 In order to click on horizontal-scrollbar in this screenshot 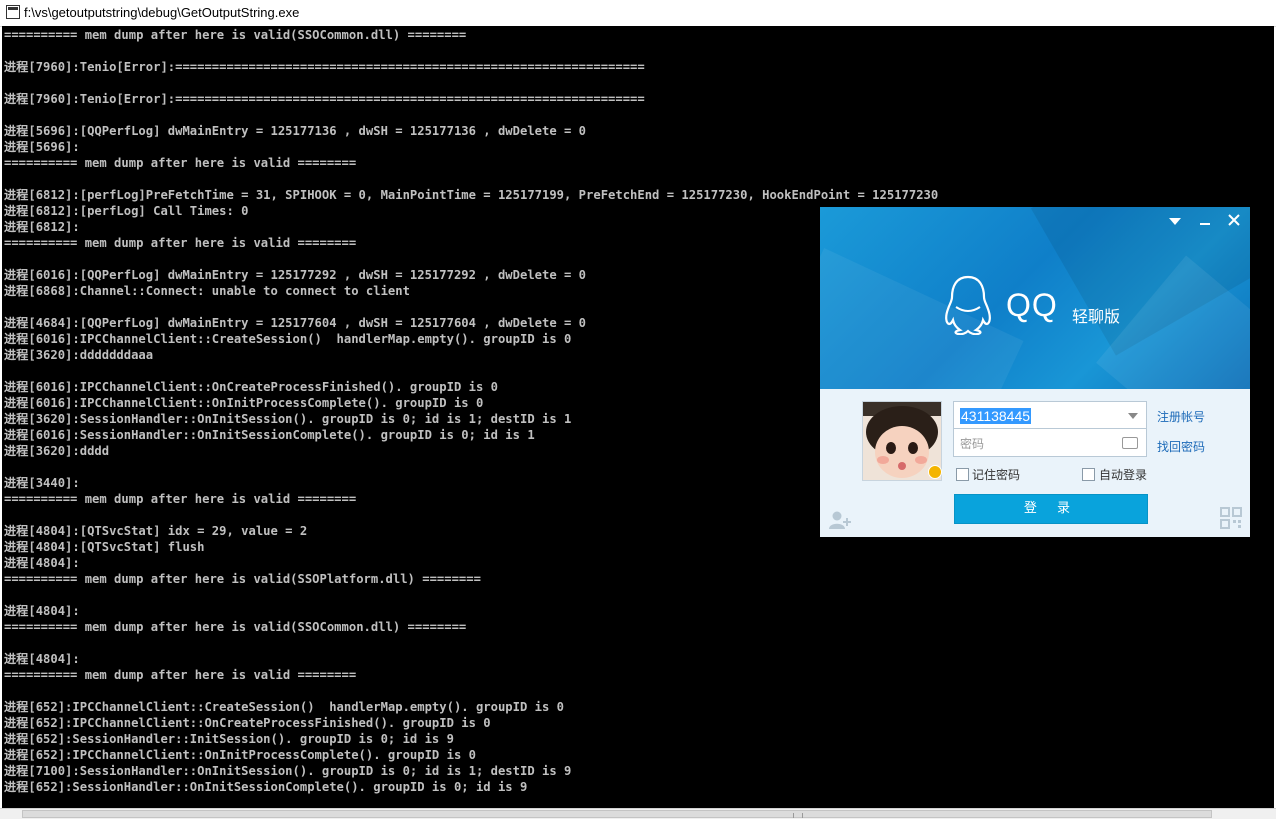, I will do `click(638, 813)`.